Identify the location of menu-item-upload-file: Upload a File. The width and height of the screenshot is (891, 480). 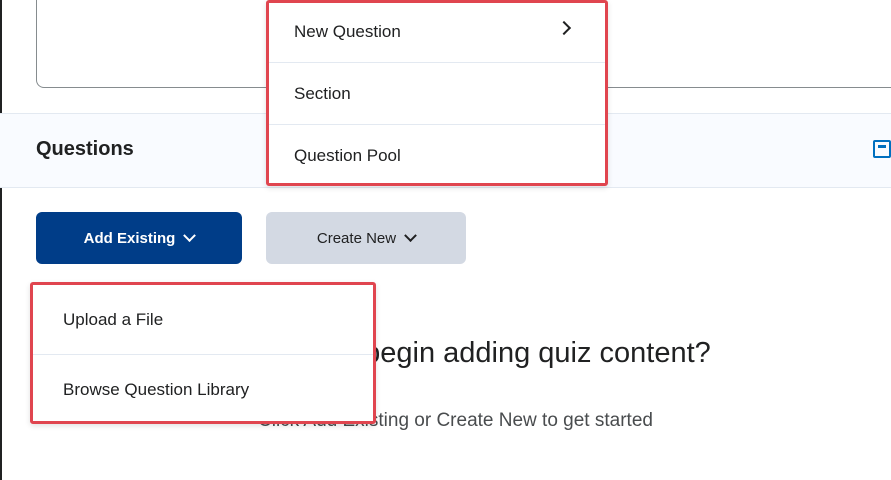
(203, 320).